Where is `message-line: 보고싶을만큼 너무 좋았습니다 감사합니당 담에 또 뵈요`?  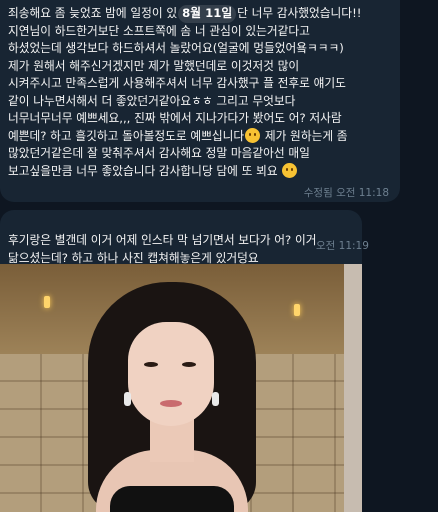 message-line: 보고싶을만큼 너무 좋았습니다 감사합니당 담에 또 뵈요 is located at coordinates (200, 171).